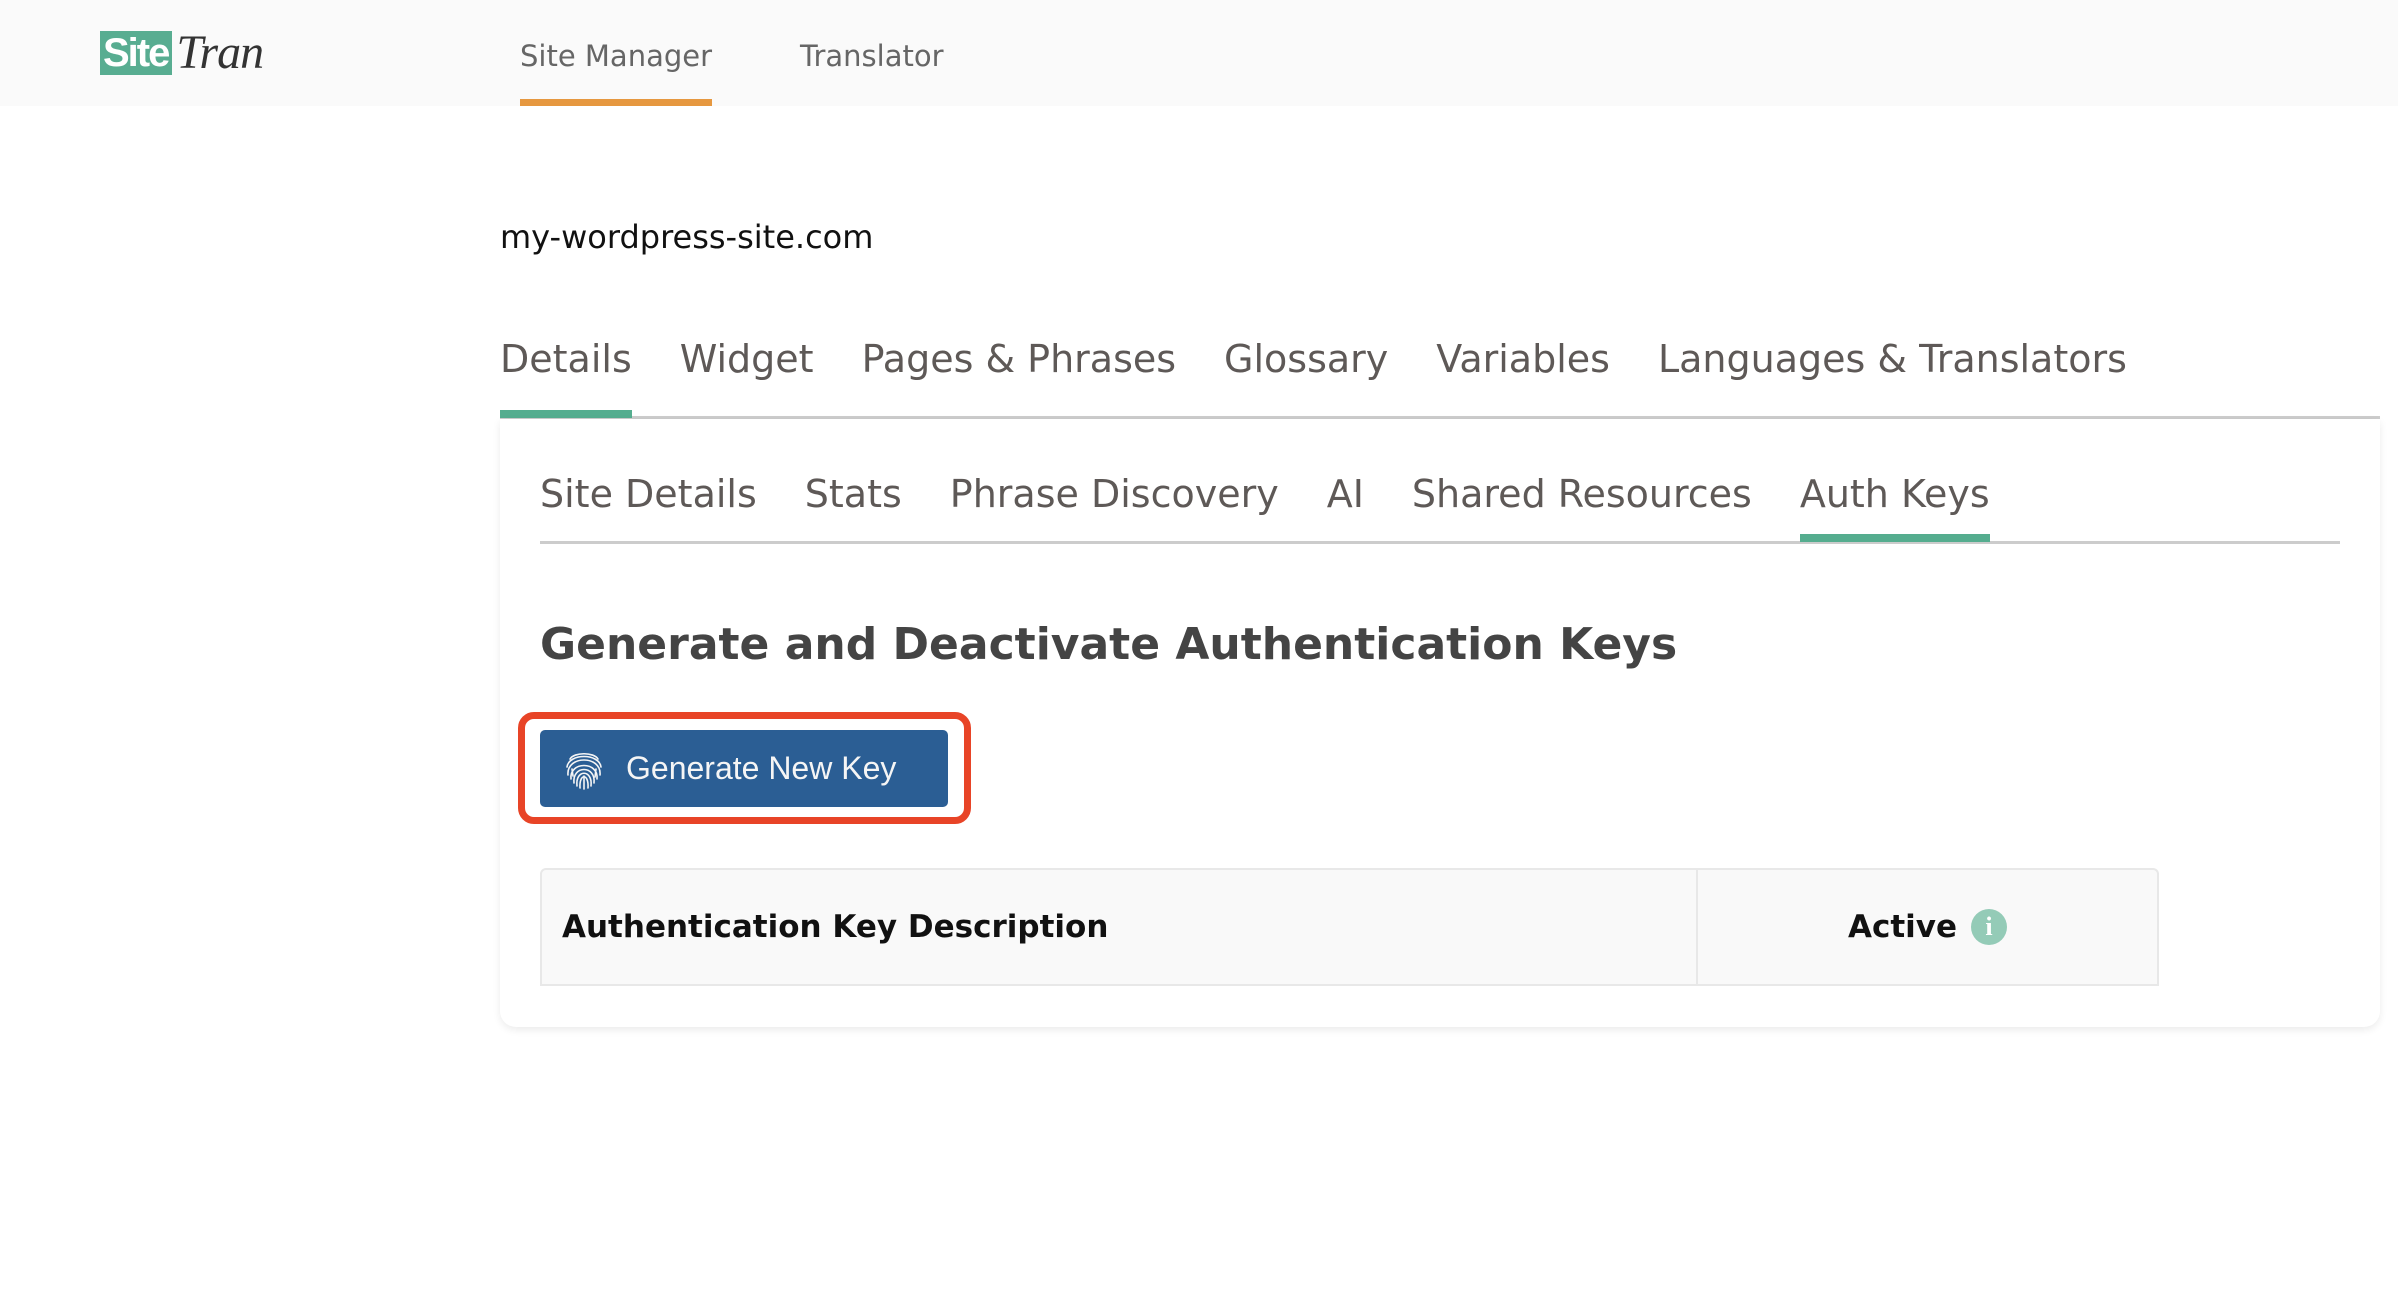 The width and height of the screenshot is (2398, 1314). I want to click on tab-languages-translators: Languages & Translators, so click(1892, 373).